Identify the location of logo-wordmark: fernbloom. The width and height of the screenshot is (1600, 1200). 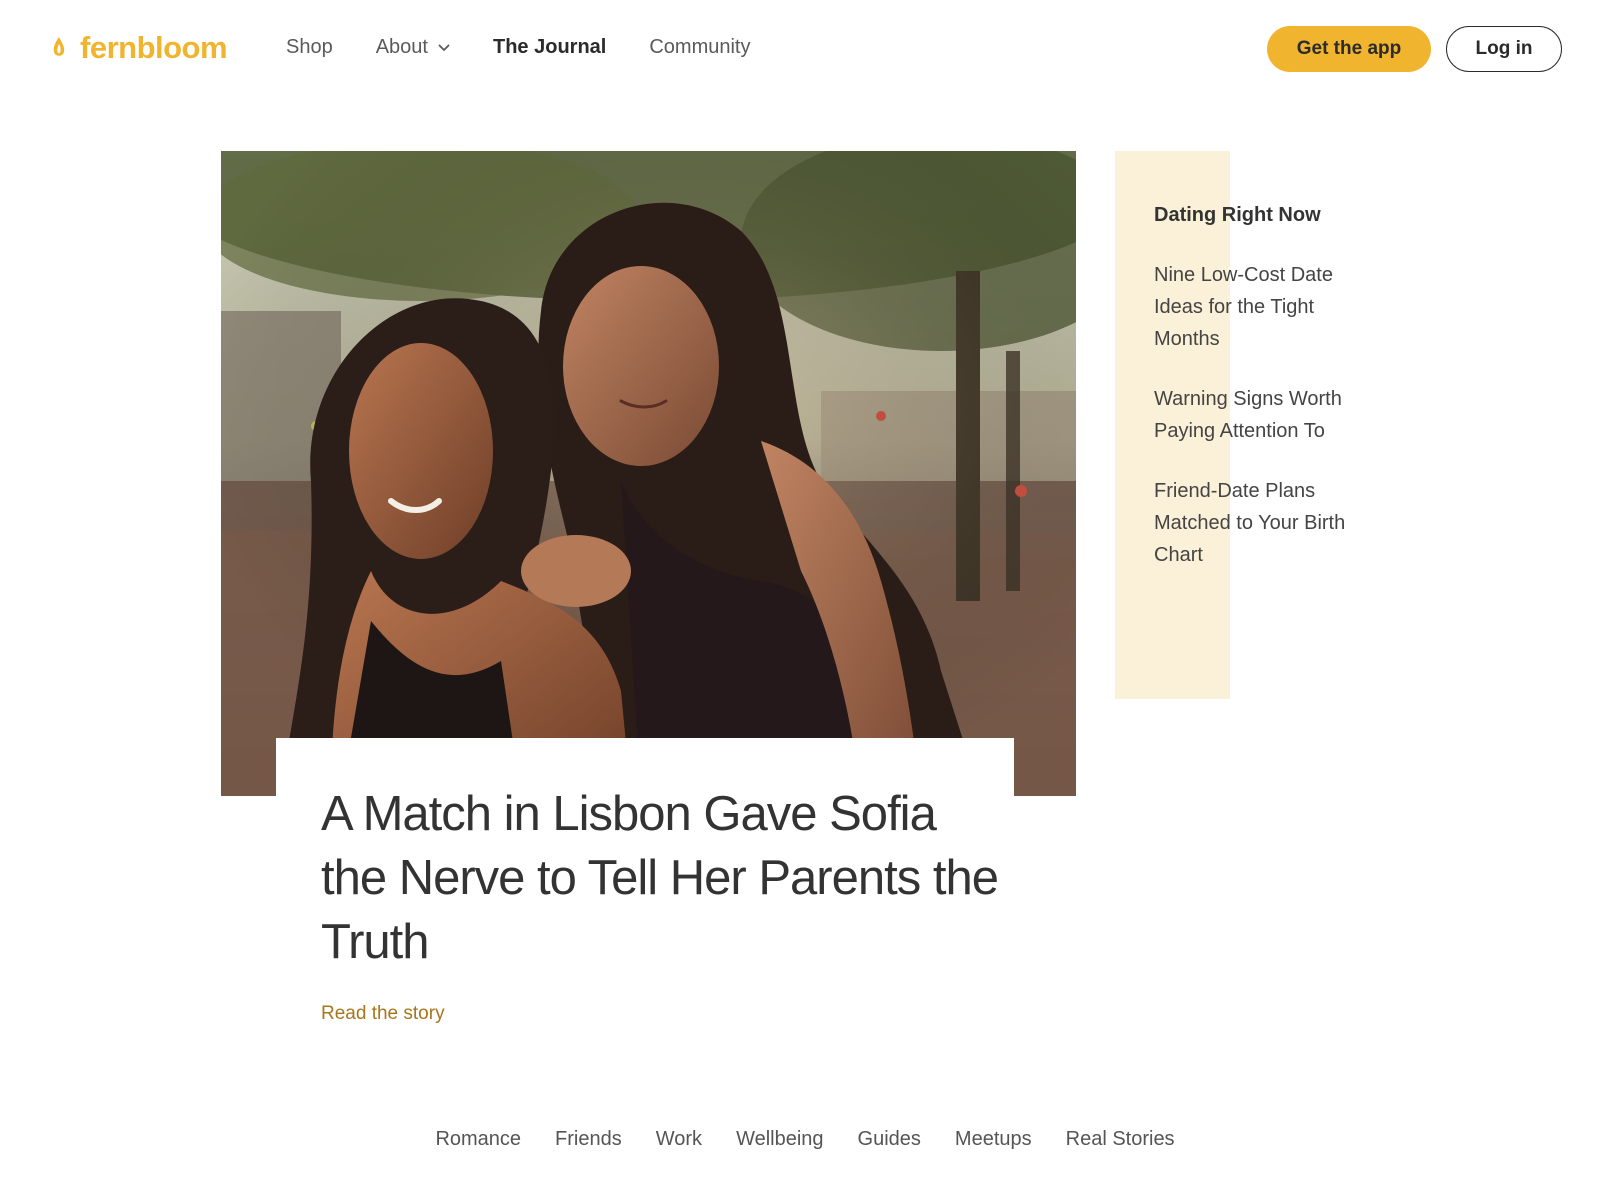
(154, 47).